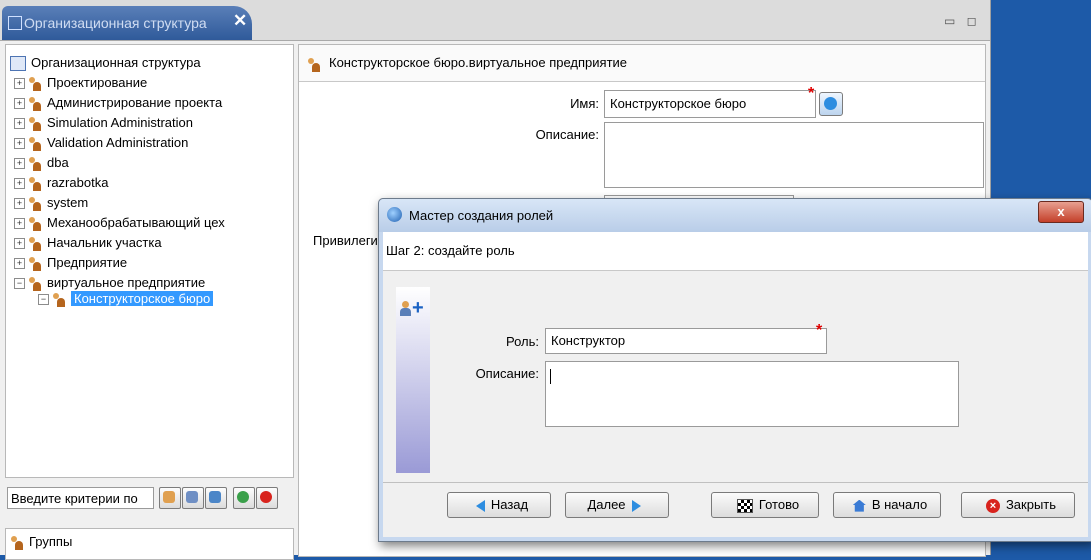 The width and height of the screenshot is (1091, 560). What do you see at coordinates (104, 242) in the screenshot?
I see `tree-item-label: Начальник участка` at bounding box center [104, 242].